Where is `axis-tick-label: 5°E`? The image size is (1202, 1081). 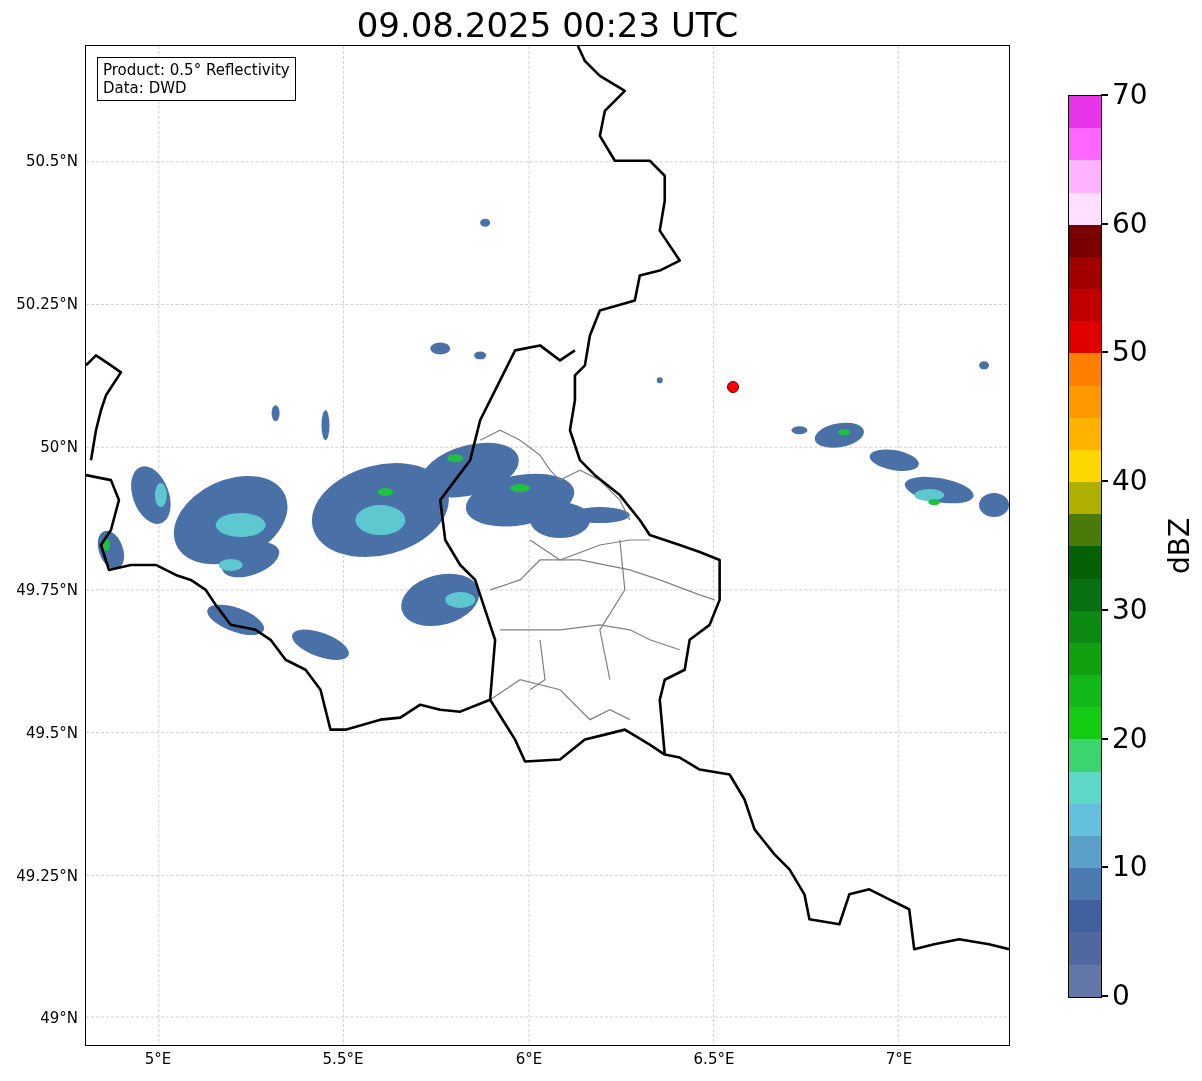
axis-tick-label: 5°E is located at coordinates (158, 1059).